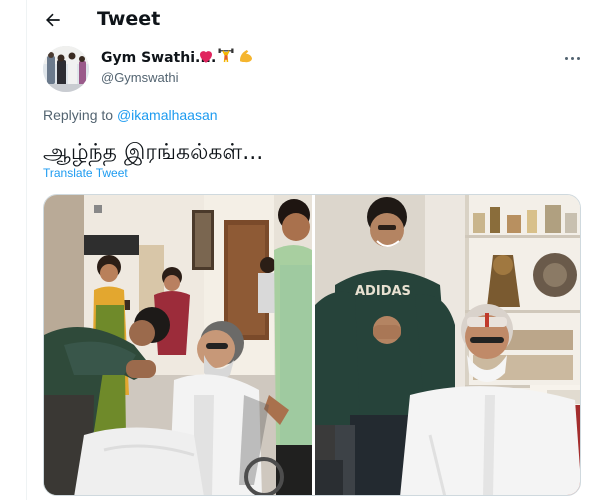 This screenshot has width=600, height=500. Describe the element at coordinates (85, 173) in the screenshot. I see `translate-tweet-link: Translate Tweet` at that location.